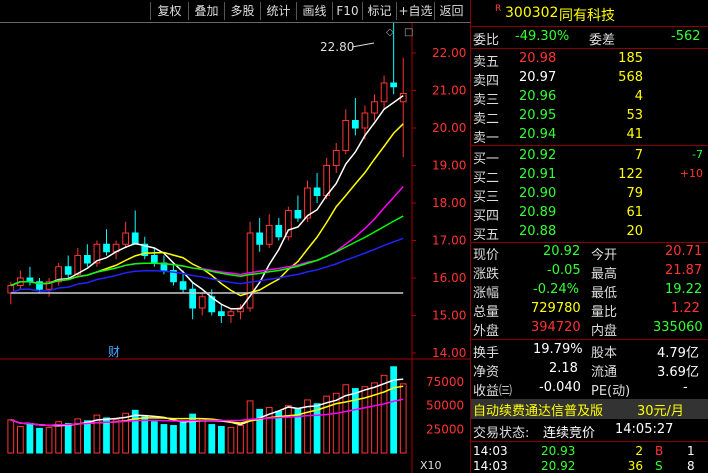  I want to click on stock-header: R 300302 同有科技, so click(589, 13).